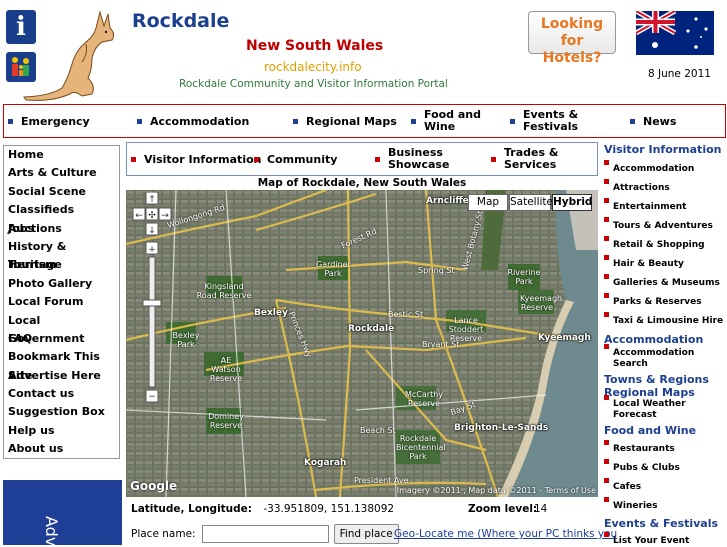  Describe the element at coordinates (295, 159) in the screenshot. I see `subnav-community: Community` at that location.